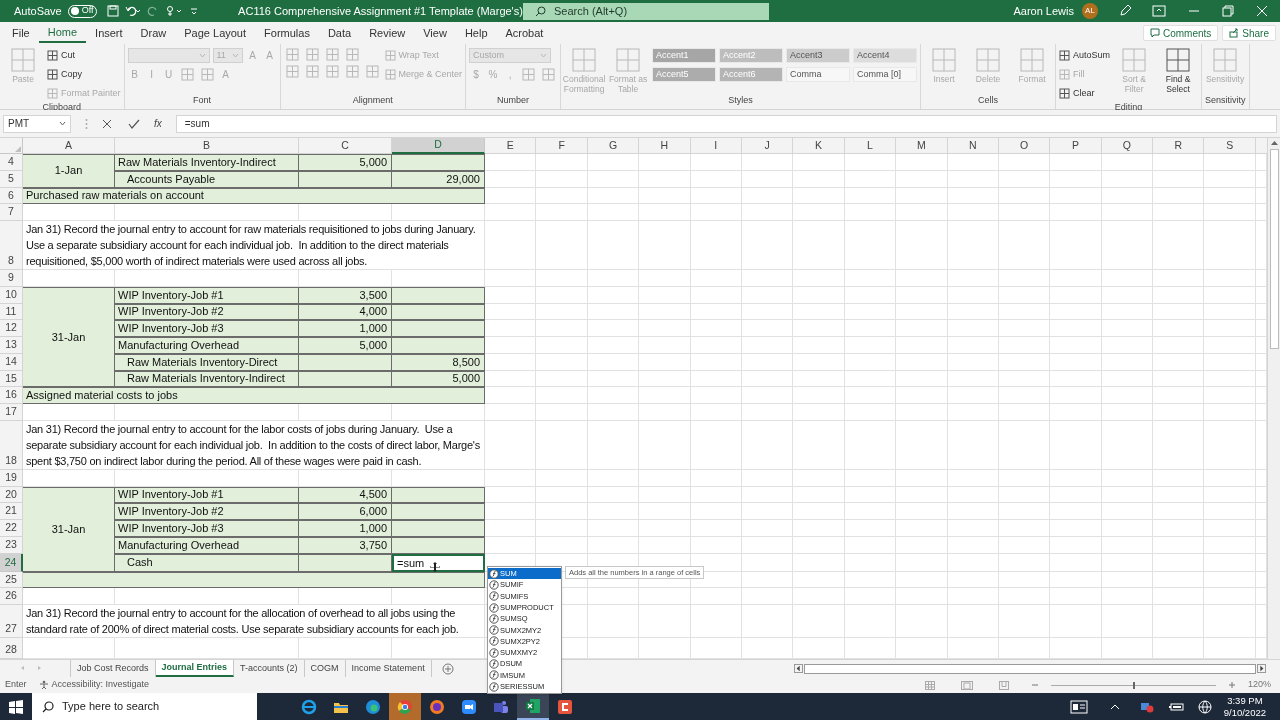 This screenshot has height=720, width=1280. Describe the element at coordinates (767, 146) in the screenshot. I see `column-header: J` at that location.